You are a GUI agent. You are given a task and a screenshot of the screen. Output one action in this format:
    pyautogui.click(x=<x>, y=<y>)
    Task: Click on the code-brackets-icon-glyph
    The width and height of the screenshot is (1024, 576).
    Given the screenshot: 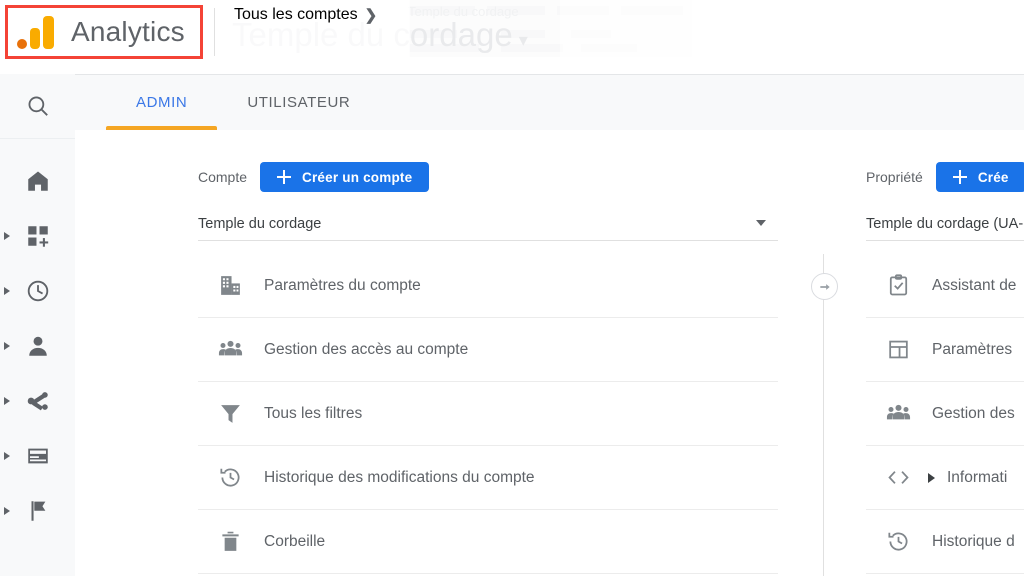 What is the action you would take?
    pyautogui.click(x=898, y=477)
    